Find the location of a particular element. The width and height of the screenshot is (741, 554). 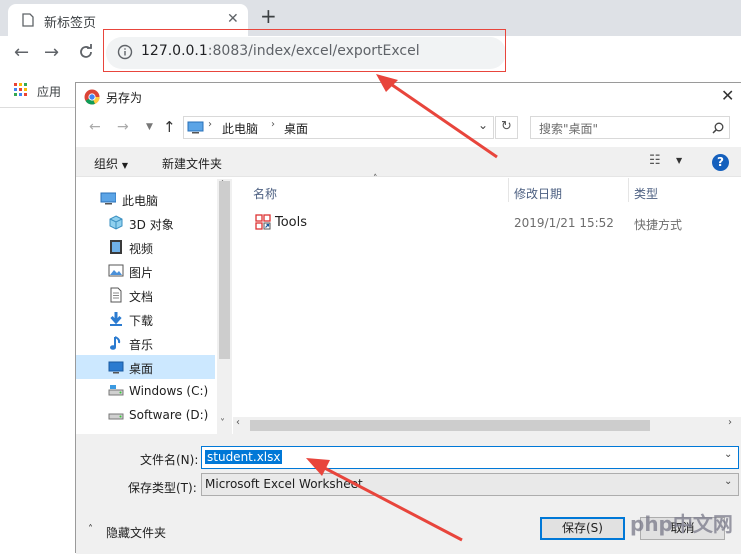

annotation-arrowhead-filename is located at coordinates (318, 467).